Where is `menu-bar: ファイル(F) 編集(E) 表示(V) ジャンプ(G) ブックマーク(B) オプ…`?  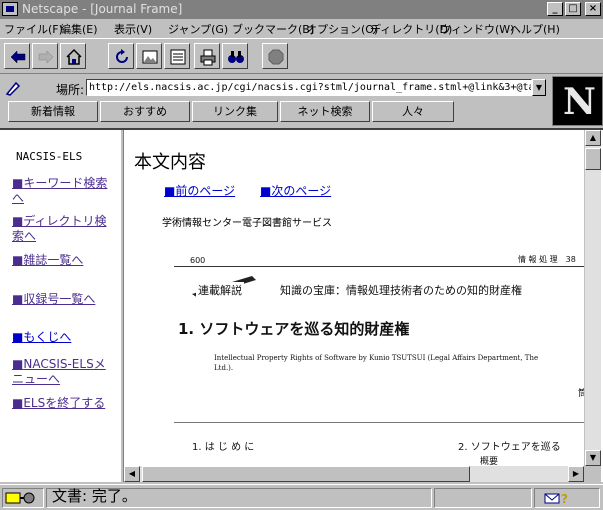
menu-bar: ファイル(F) 編集(E) 表示(V) ジャンプ(G) ブックマーク(B) オプ… is located at coordinates (301, 28).